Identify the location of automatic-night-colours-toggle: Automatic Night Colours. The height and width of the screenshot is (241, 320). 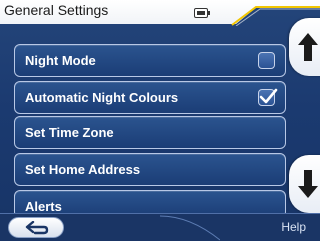
(150, 97).